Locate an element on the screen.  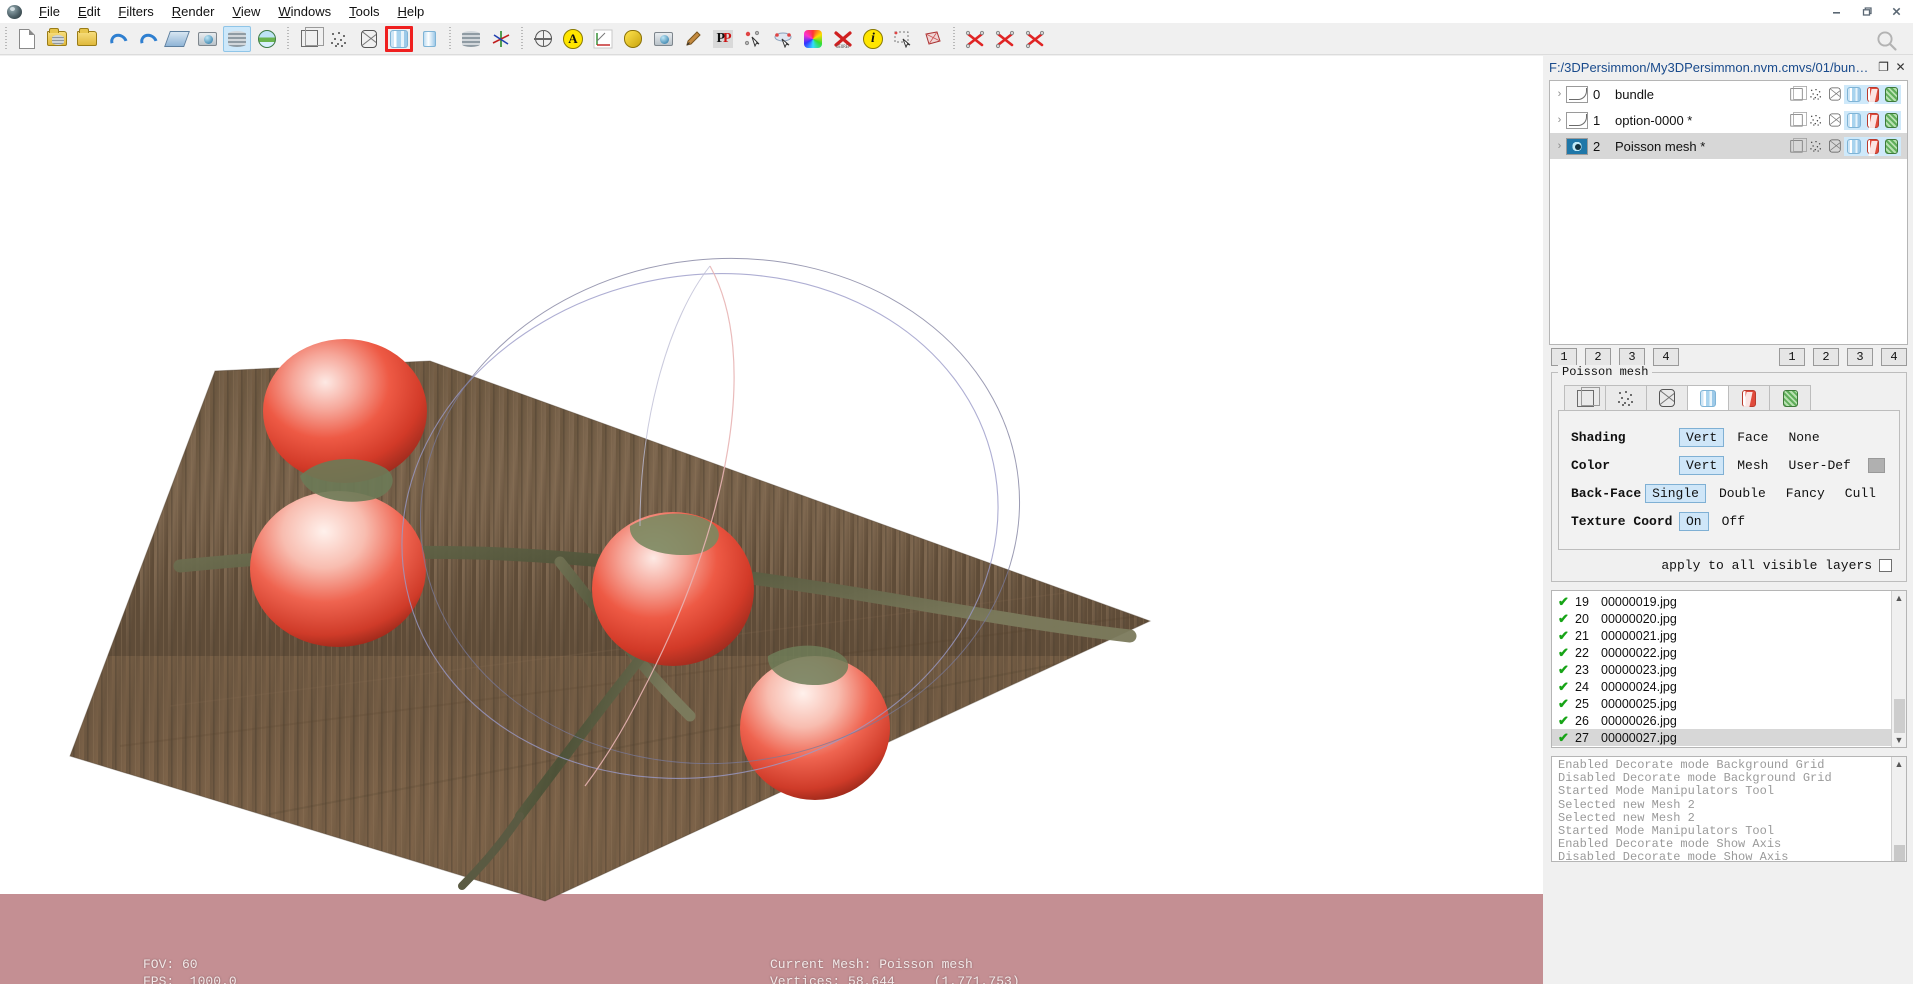
menu-edit: Edit is located at coordinates (89, 11).